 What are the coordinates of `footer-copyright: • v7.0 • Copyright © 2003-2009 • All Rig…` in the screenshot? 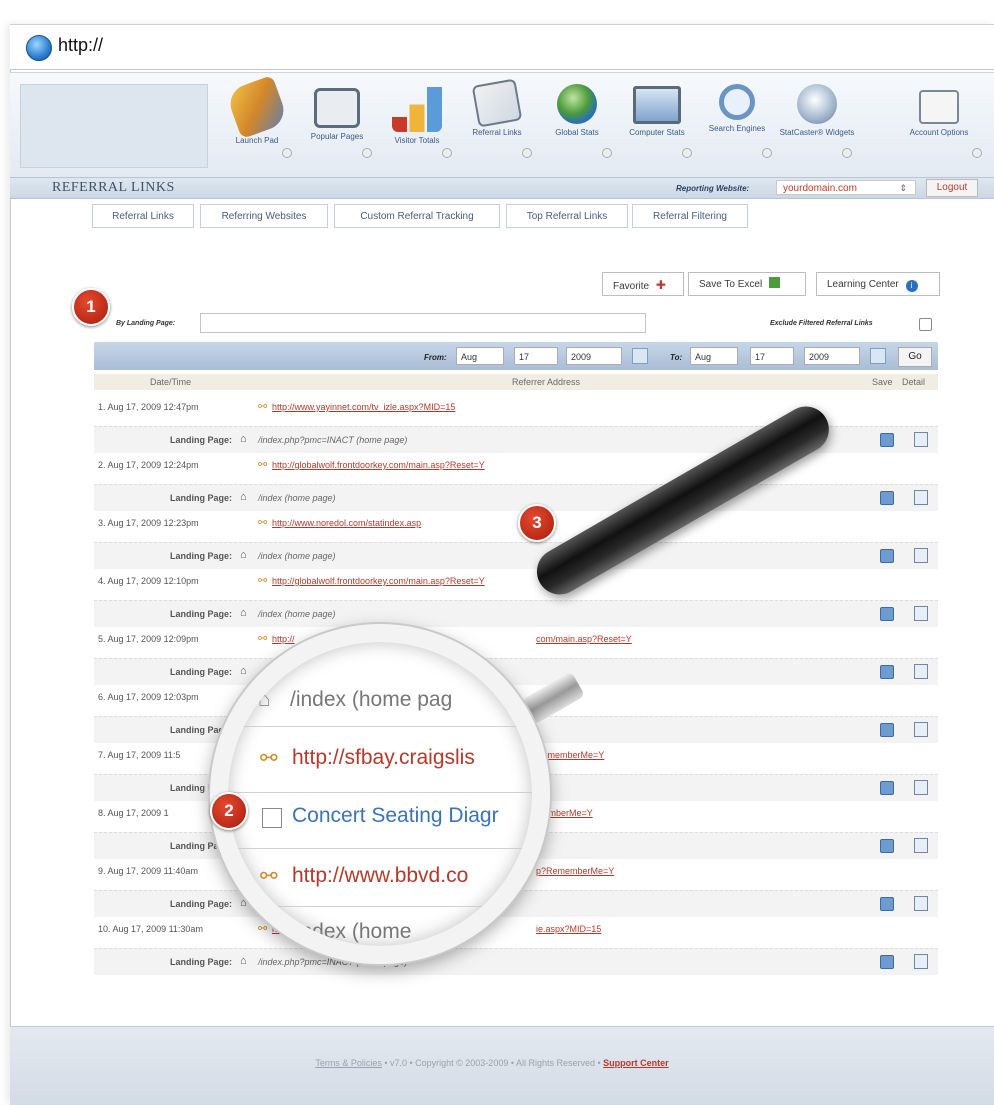 It's located at (492, 1063).